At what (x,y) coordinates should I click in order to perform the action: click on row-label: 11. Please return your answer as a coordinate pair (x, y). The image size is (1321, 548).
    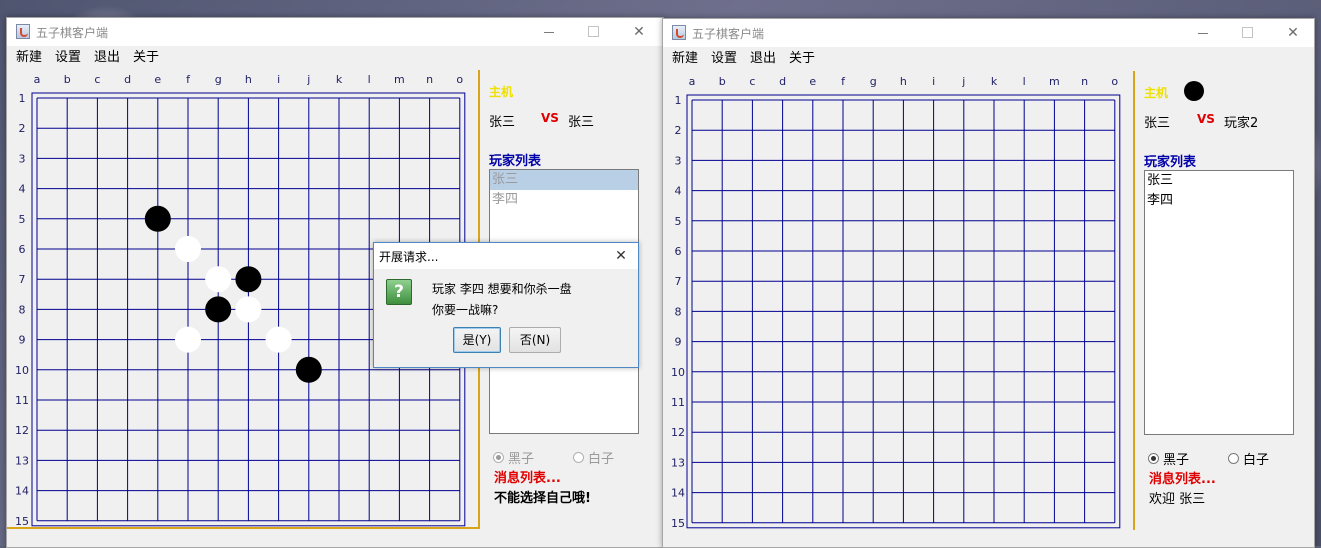
    Looking at the image, I should click on (22, 400).